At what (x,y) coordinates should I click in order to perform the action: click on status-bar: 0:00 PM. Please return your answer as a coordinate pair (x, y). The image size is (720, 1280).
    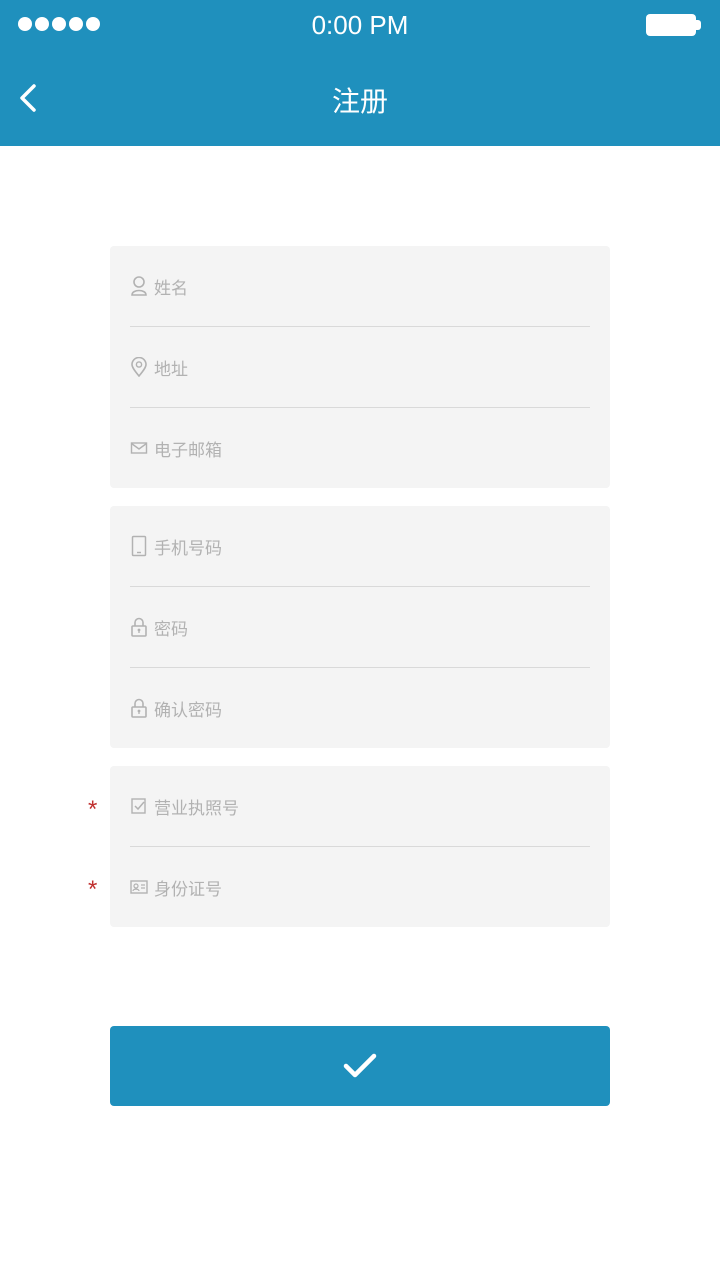
    Looking at the image, I should click on (360, 25).